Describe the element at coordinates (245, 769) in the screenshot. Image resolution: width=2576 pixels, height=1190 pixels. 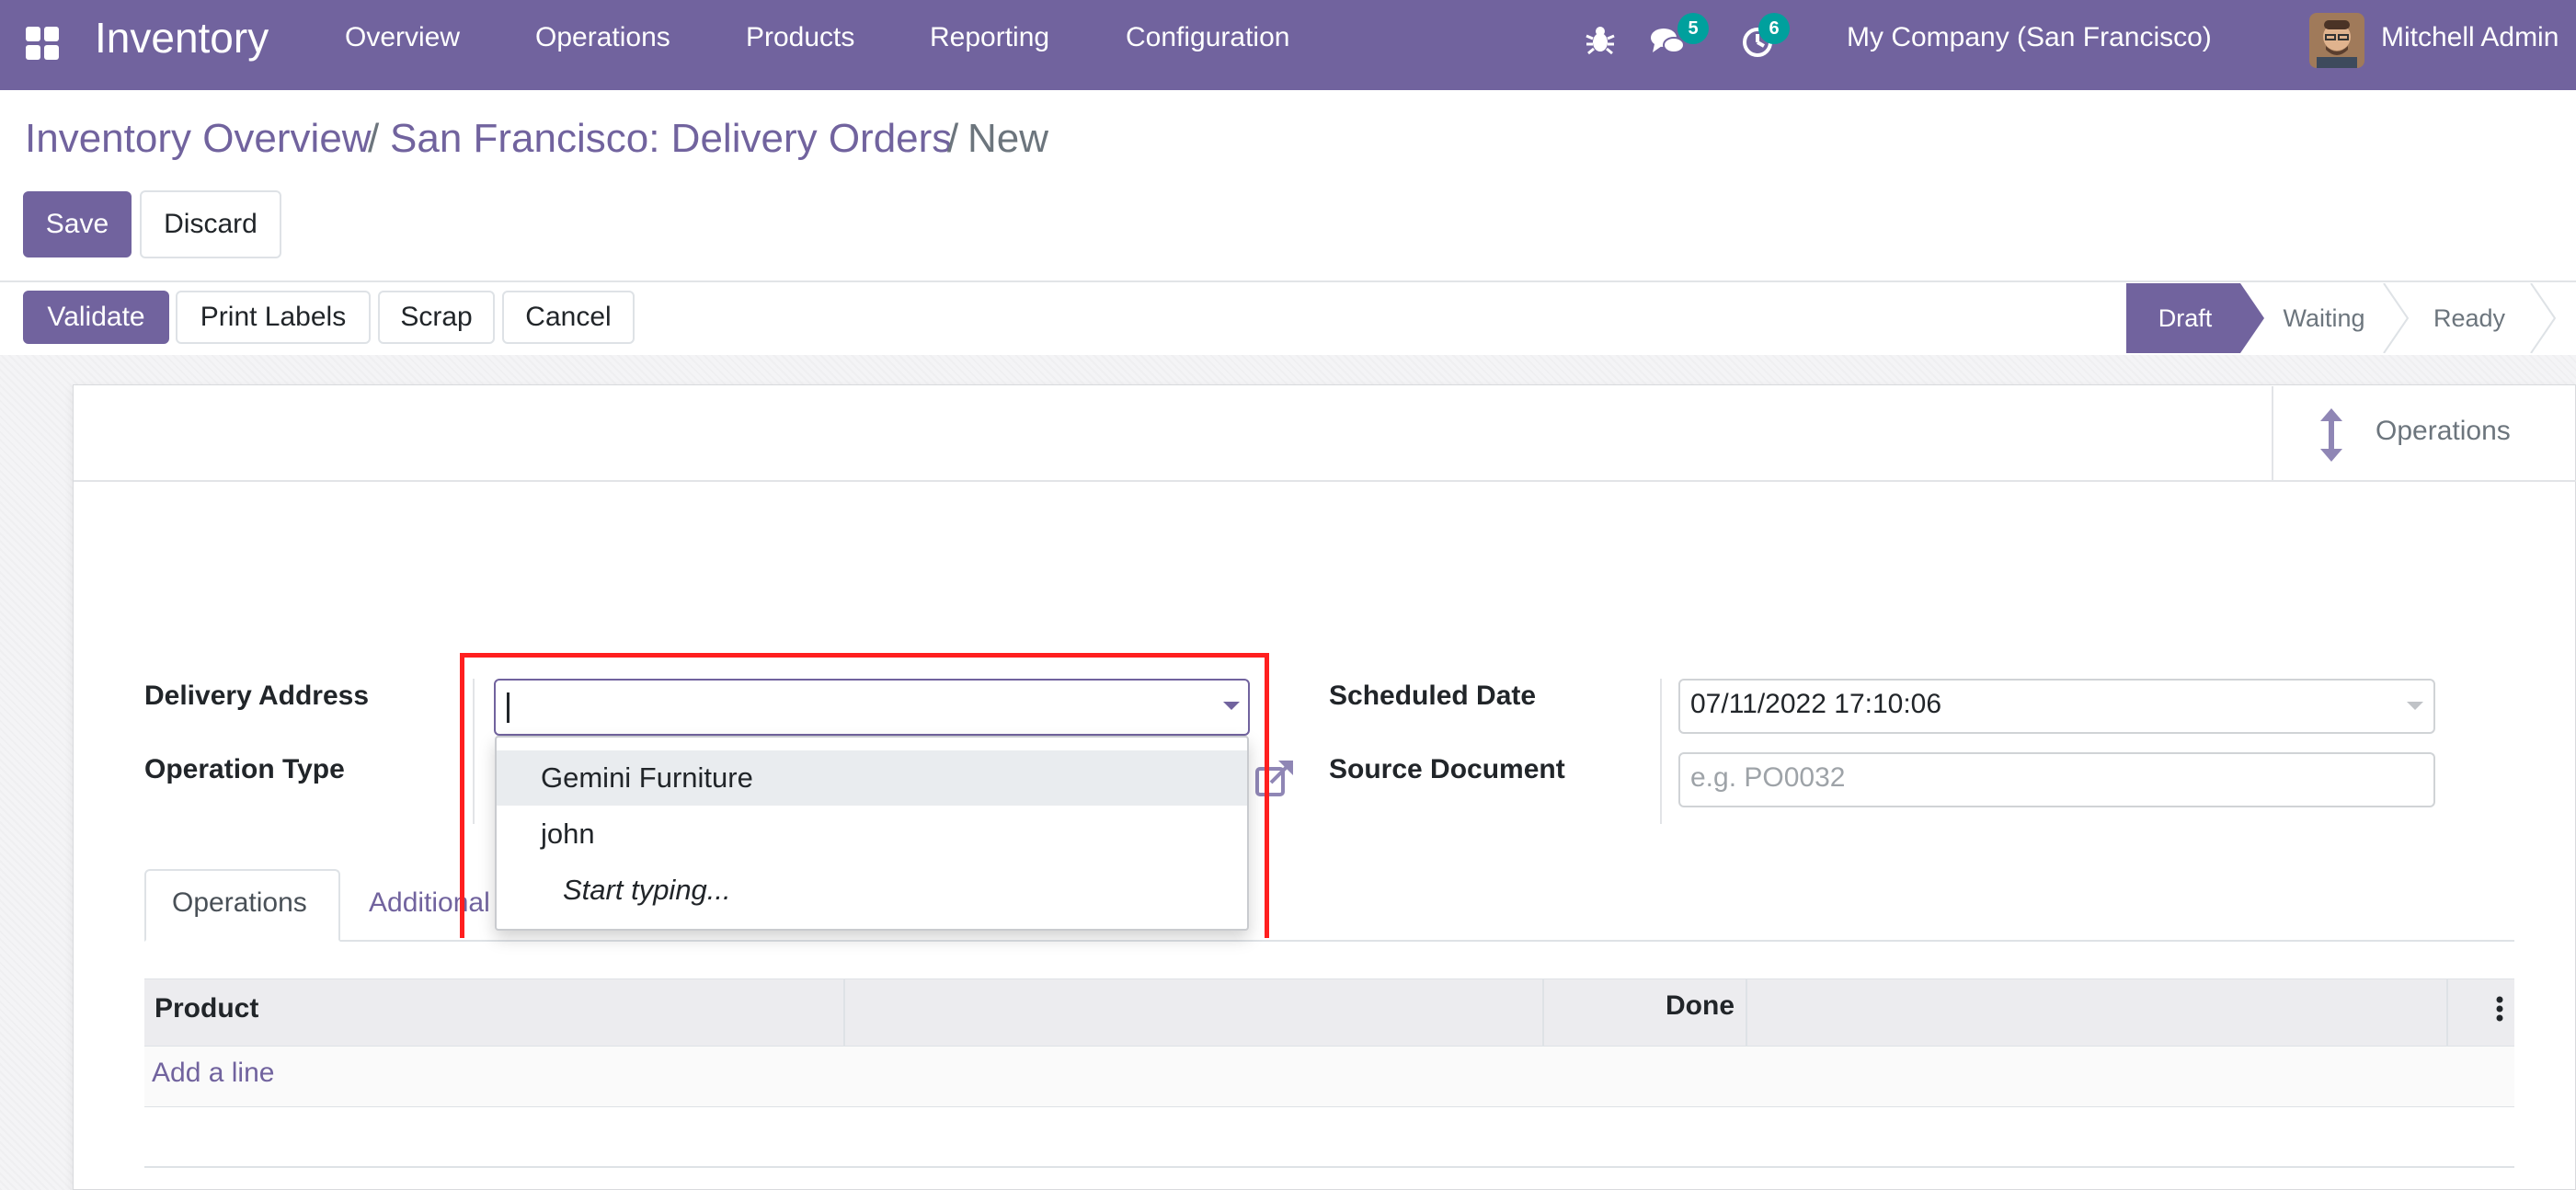
I see `operation-type-label: Operation Type` at that location.